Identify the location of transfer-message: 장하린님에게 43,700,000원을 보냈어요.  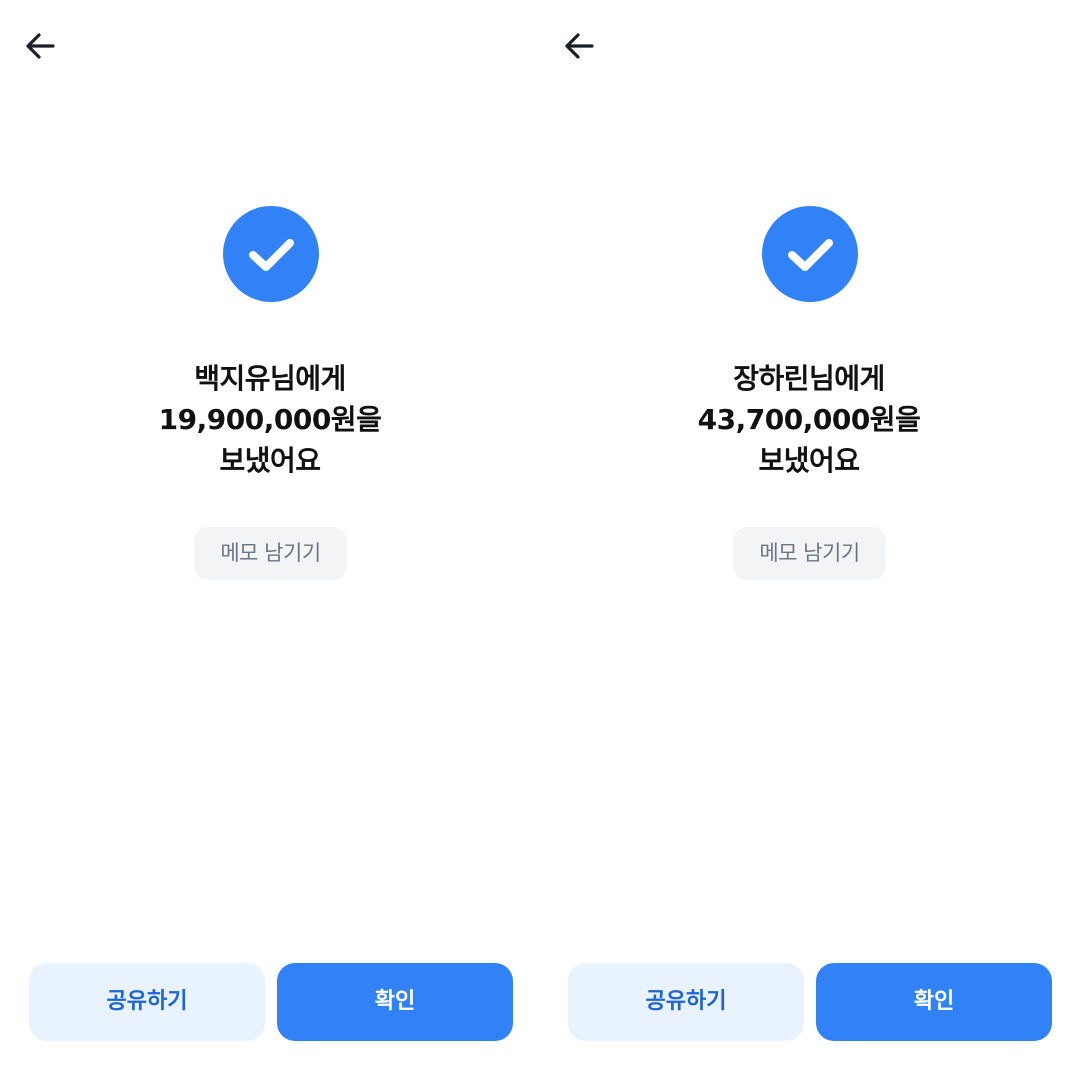
(809, 419).